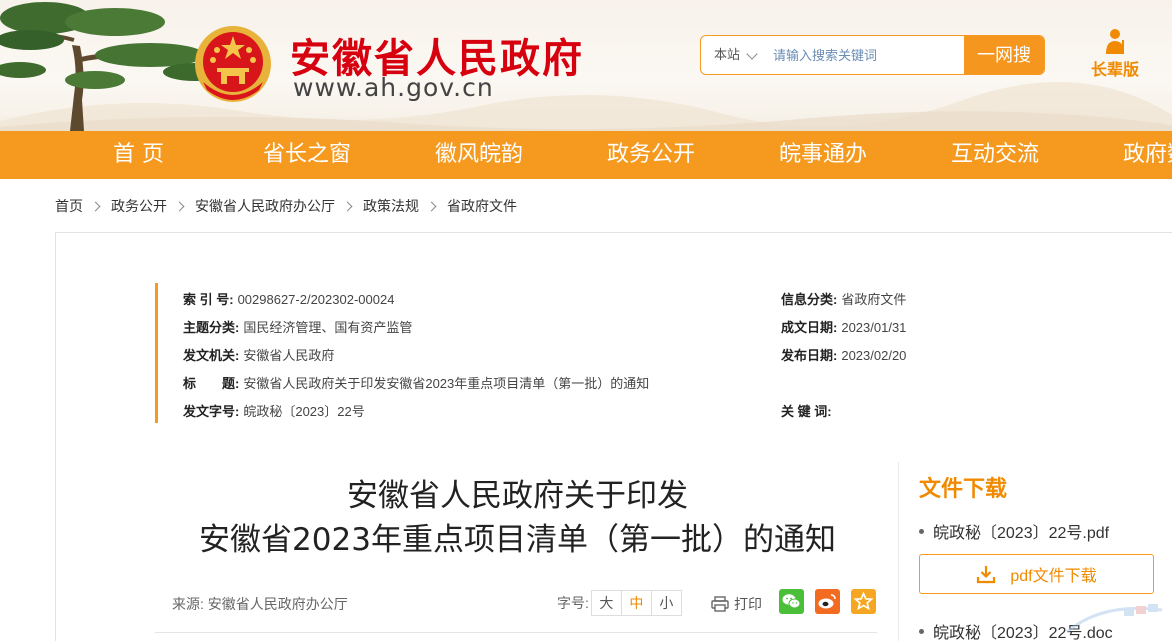 Image resolution: width=1172 pixels, height=641 pixels. Describe the element at coordinates (516, 632) in the screenshot. I see `article-divider` at that location.